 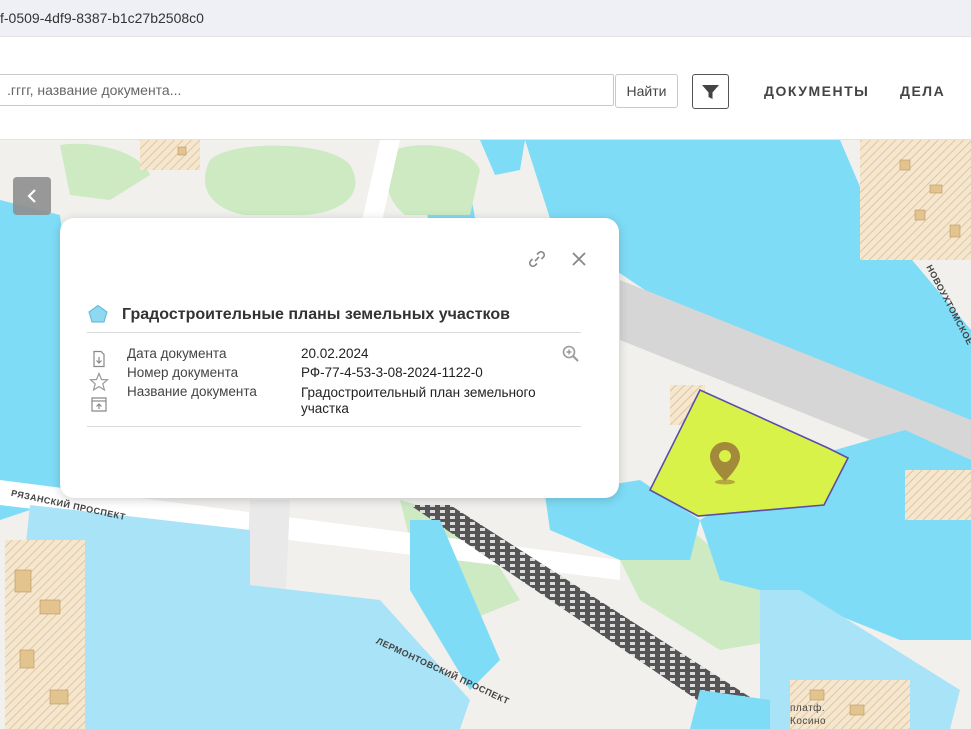 What do you see at coordinates (392, 372) in the screenshot?
I see `number-value: РФ-77-4-53-3-08-2024-1122-0` at bounding box center [392, 372].